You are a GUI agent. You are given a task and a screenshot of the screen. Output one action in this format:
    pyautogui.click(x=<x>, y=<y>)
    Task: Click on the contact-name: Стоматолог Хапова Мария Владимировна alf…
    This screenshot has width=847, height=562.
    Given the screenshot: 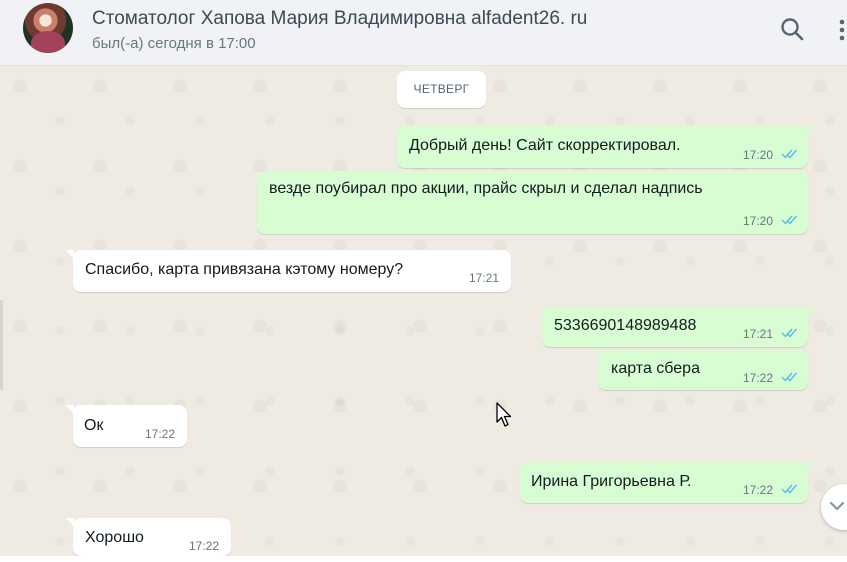 What is the action you would take?
    pyautogui.click(x=339, y=19)
    